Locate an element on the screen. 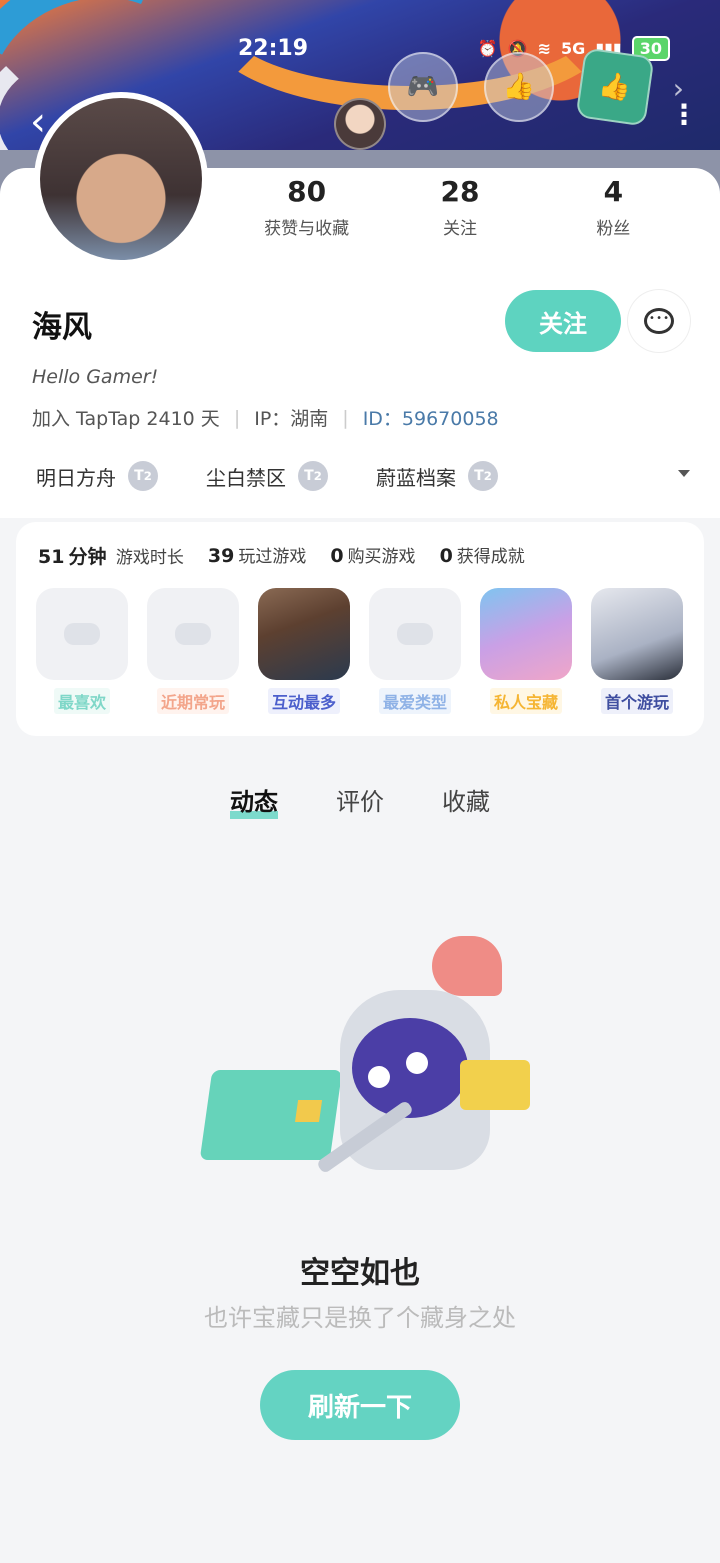 Image resolution: width=720 pixels, height=1563 pixels. game-tile-most-interacted: 互动最多 is located at coordinates (304, 651).